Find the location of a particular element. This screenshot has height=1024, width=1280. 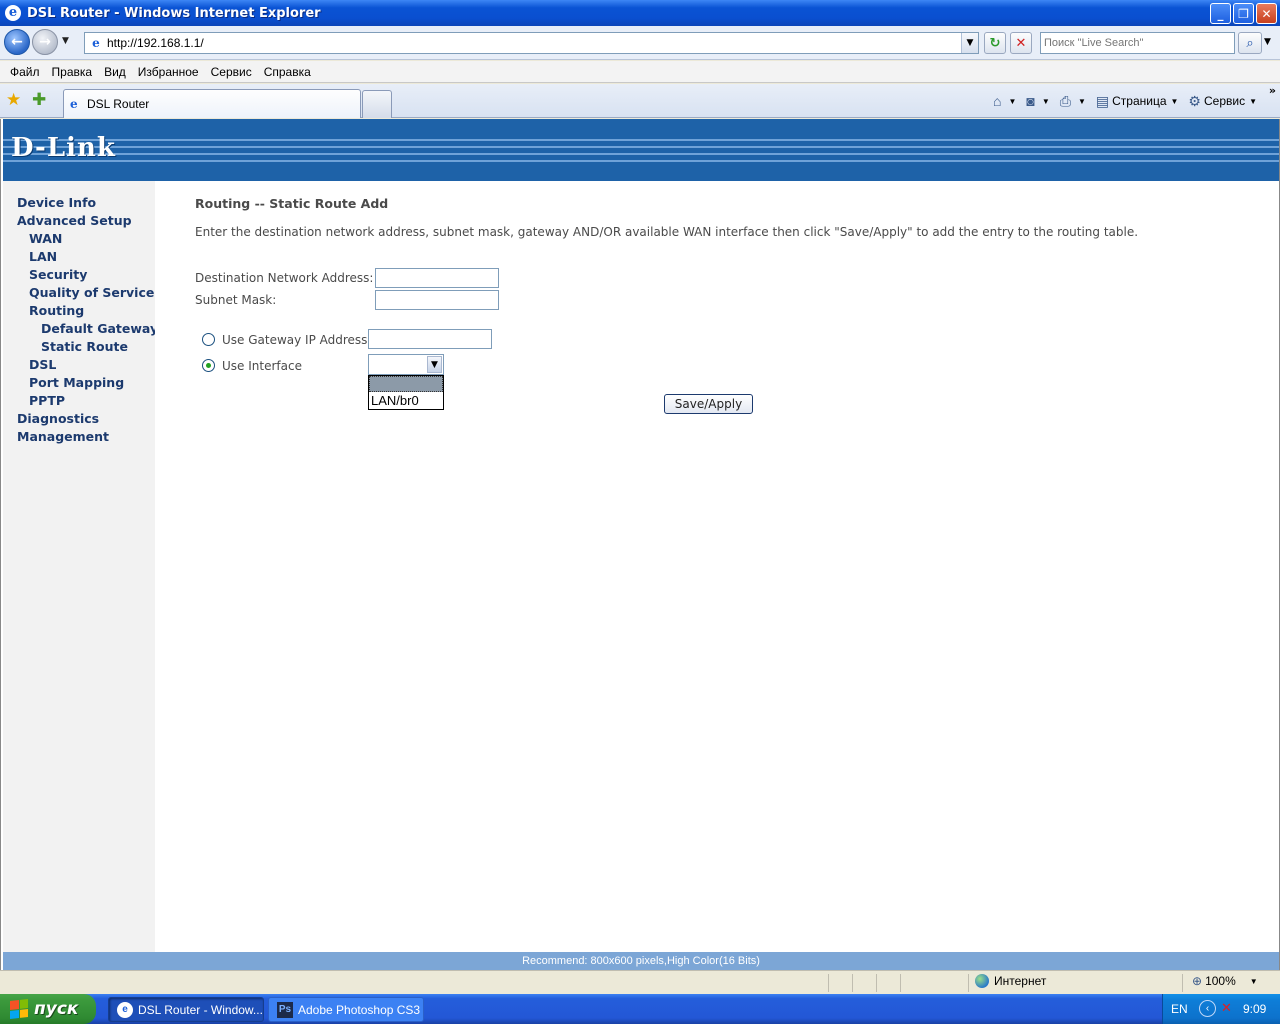

zoom-level: 100% is located at coordinates (1220, 981).